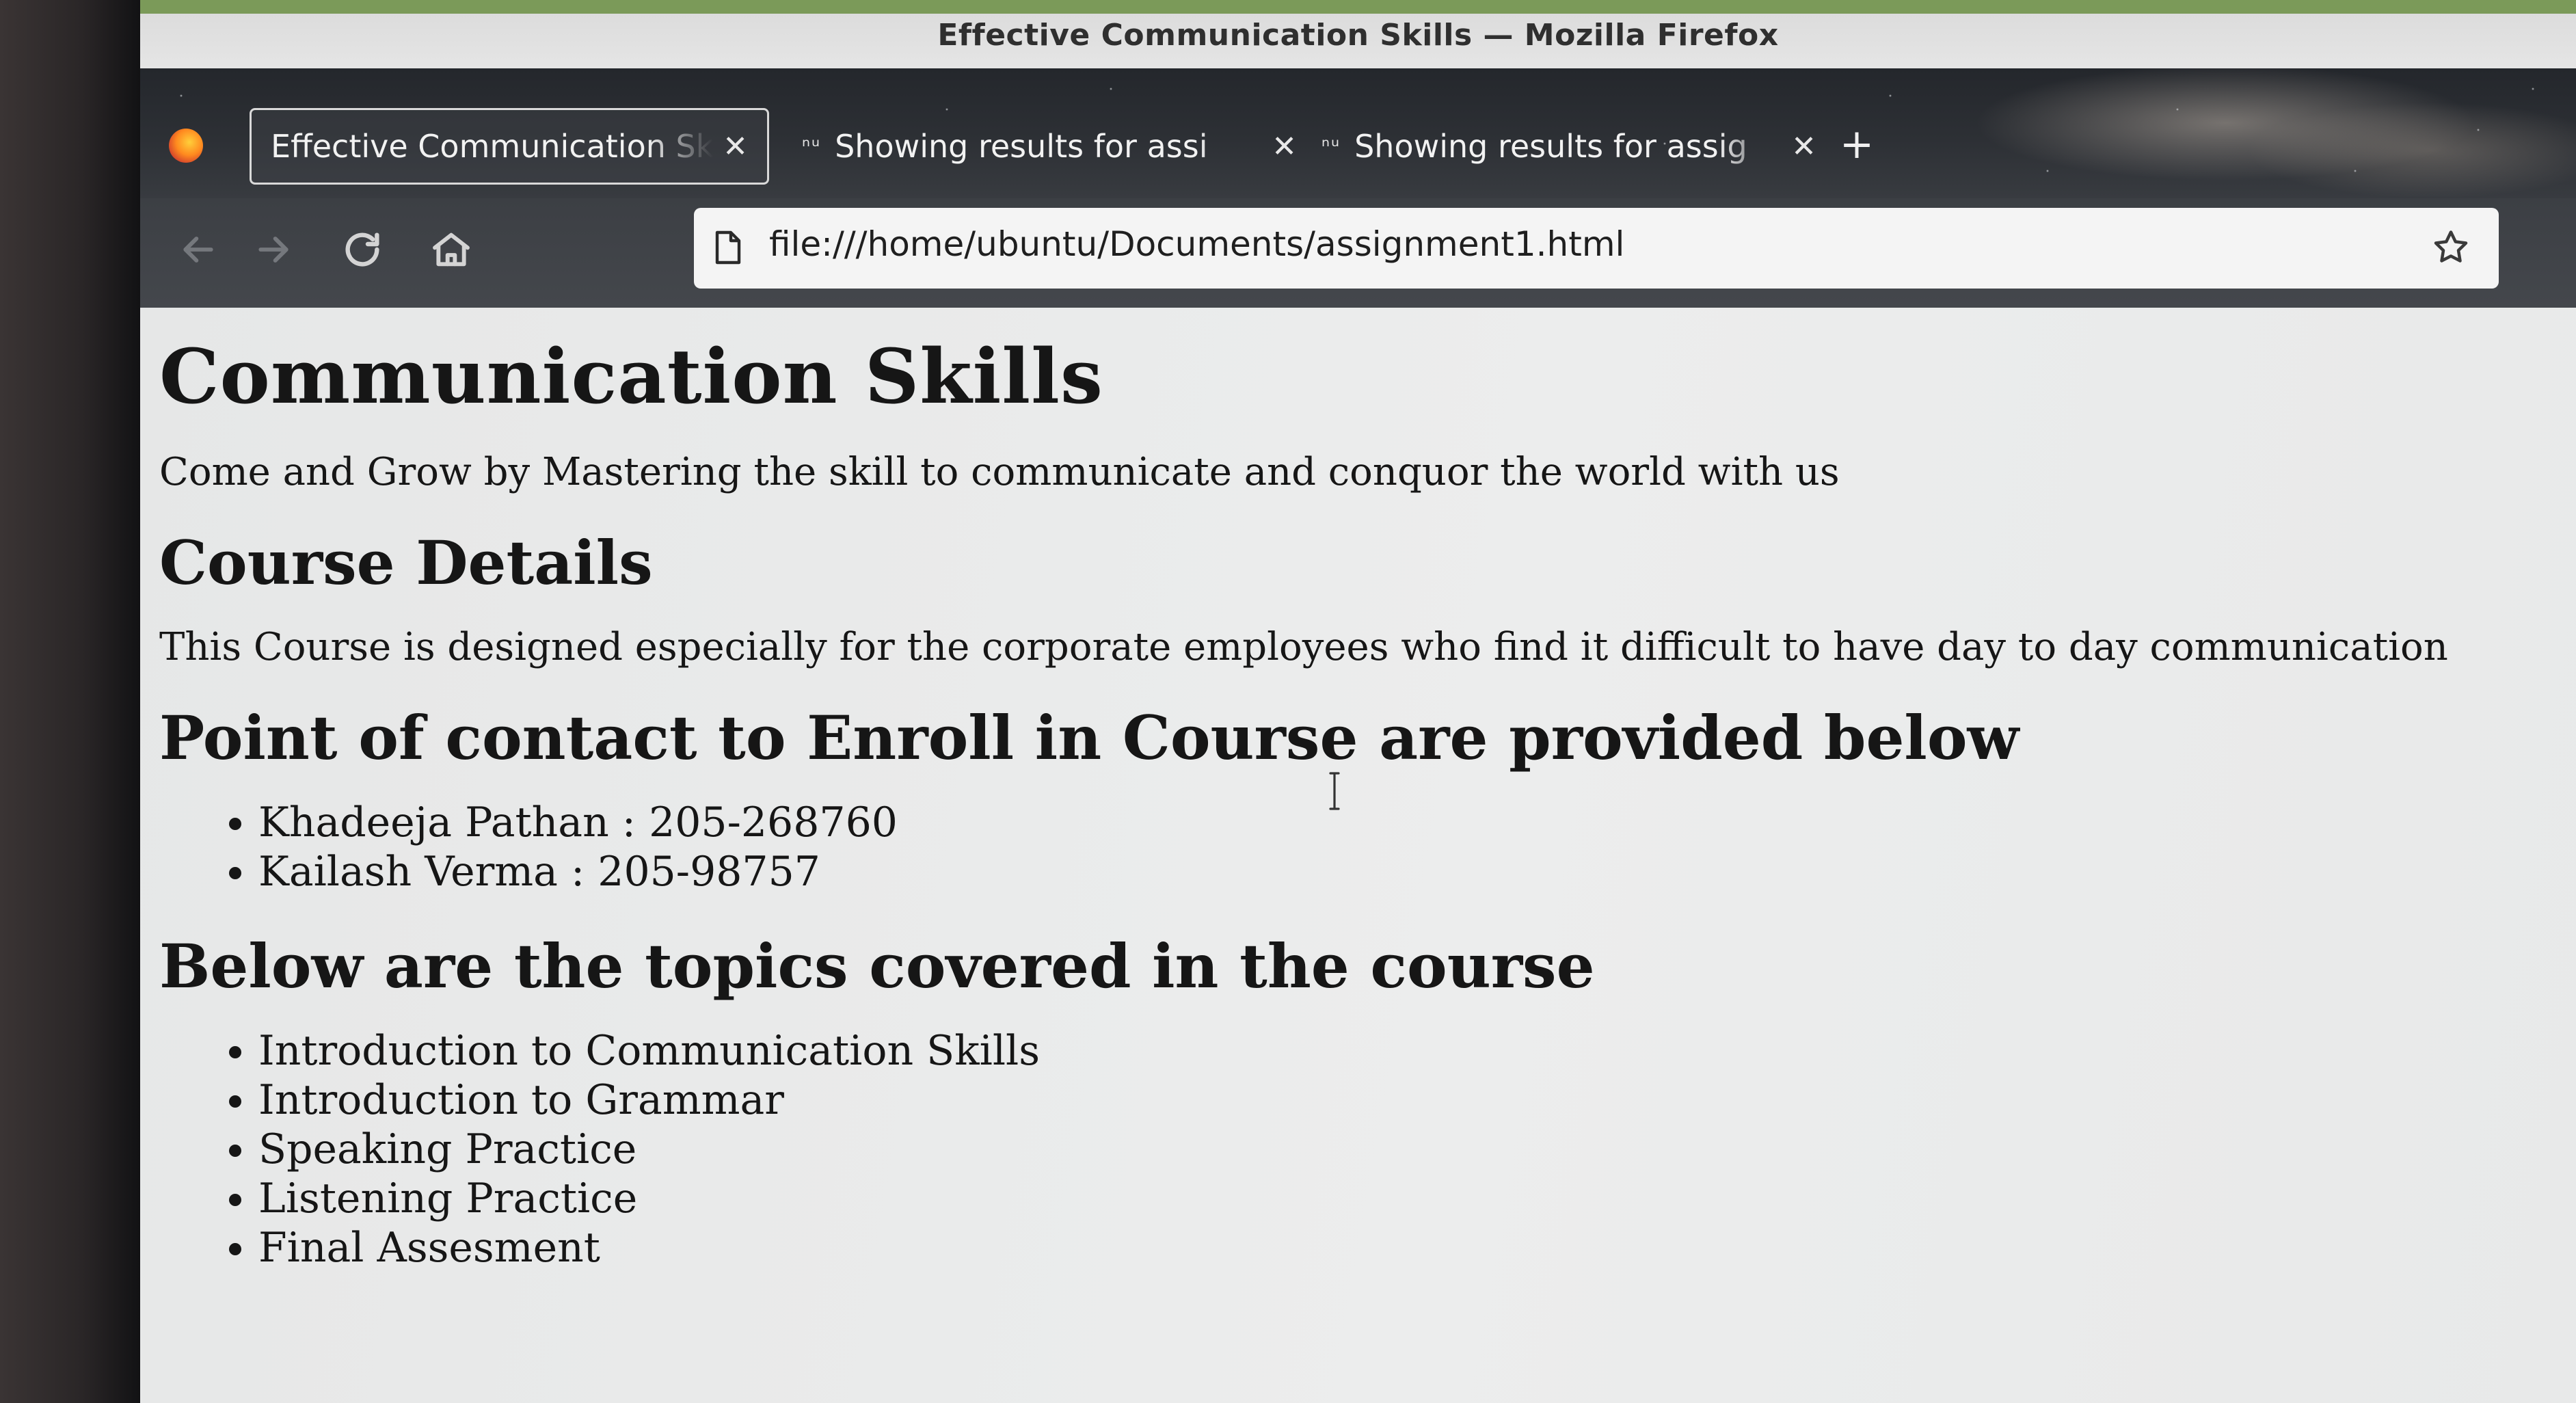  I want to click on page-icon, so click(728, 247).